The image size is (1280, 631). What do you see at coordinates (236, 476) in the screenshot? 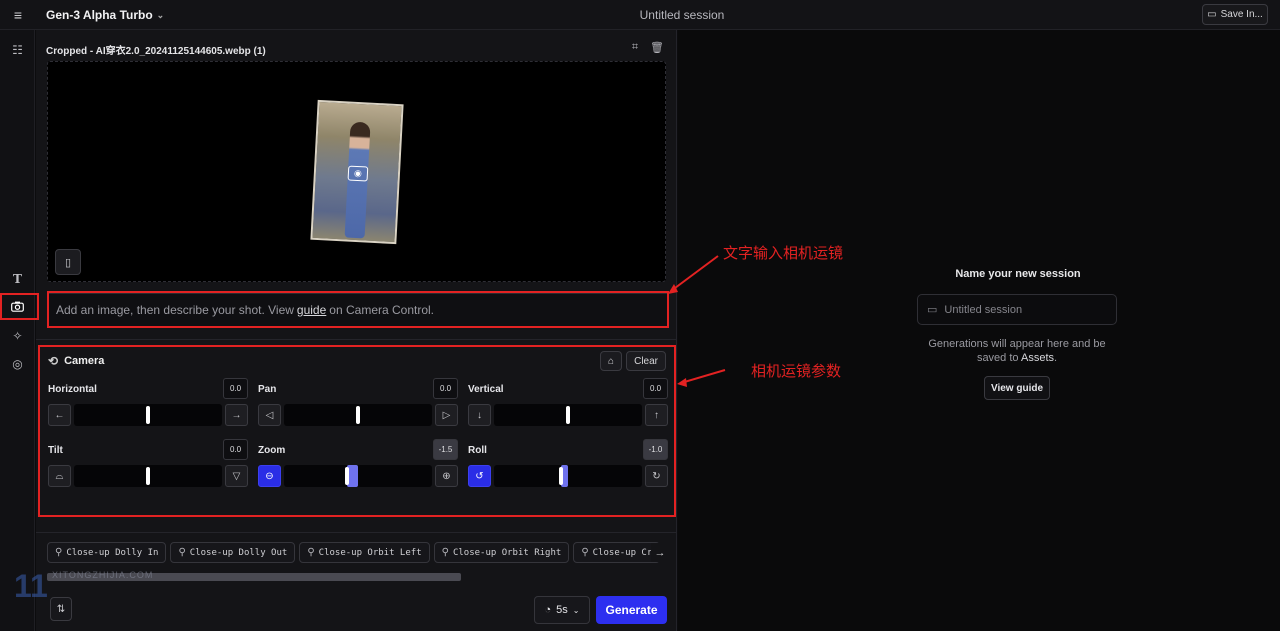
I see `increase-icon: ▽` at bounding box center [236, 476].